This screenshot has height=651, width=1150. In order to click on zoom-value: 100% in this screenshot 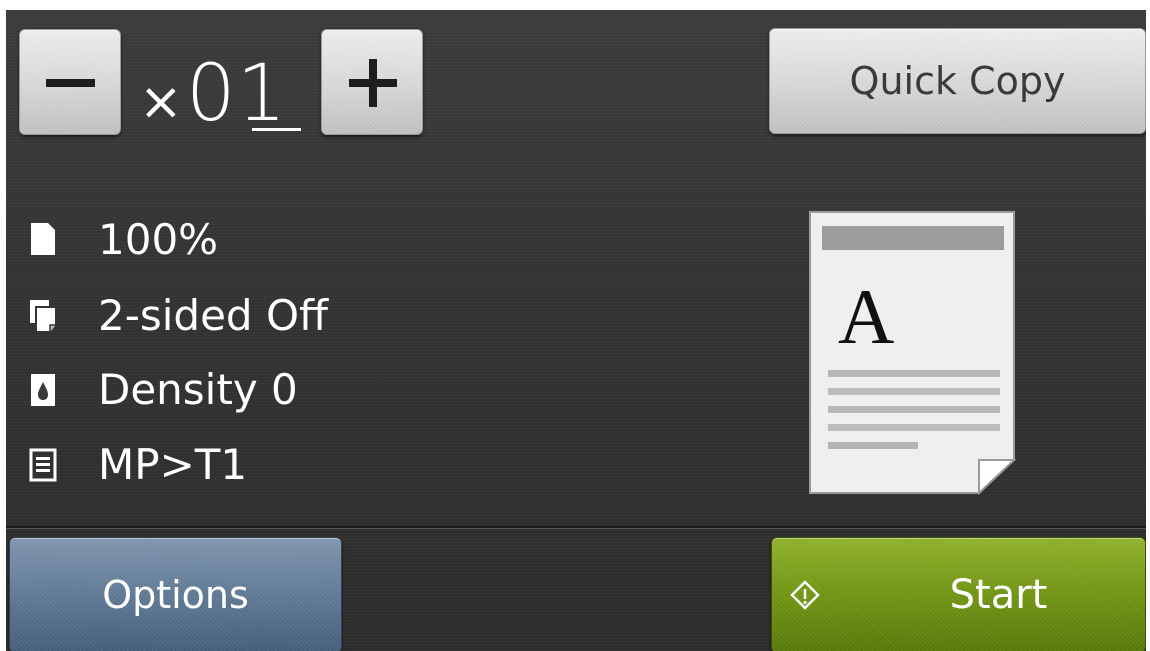, I will do `click(158, 239)`.